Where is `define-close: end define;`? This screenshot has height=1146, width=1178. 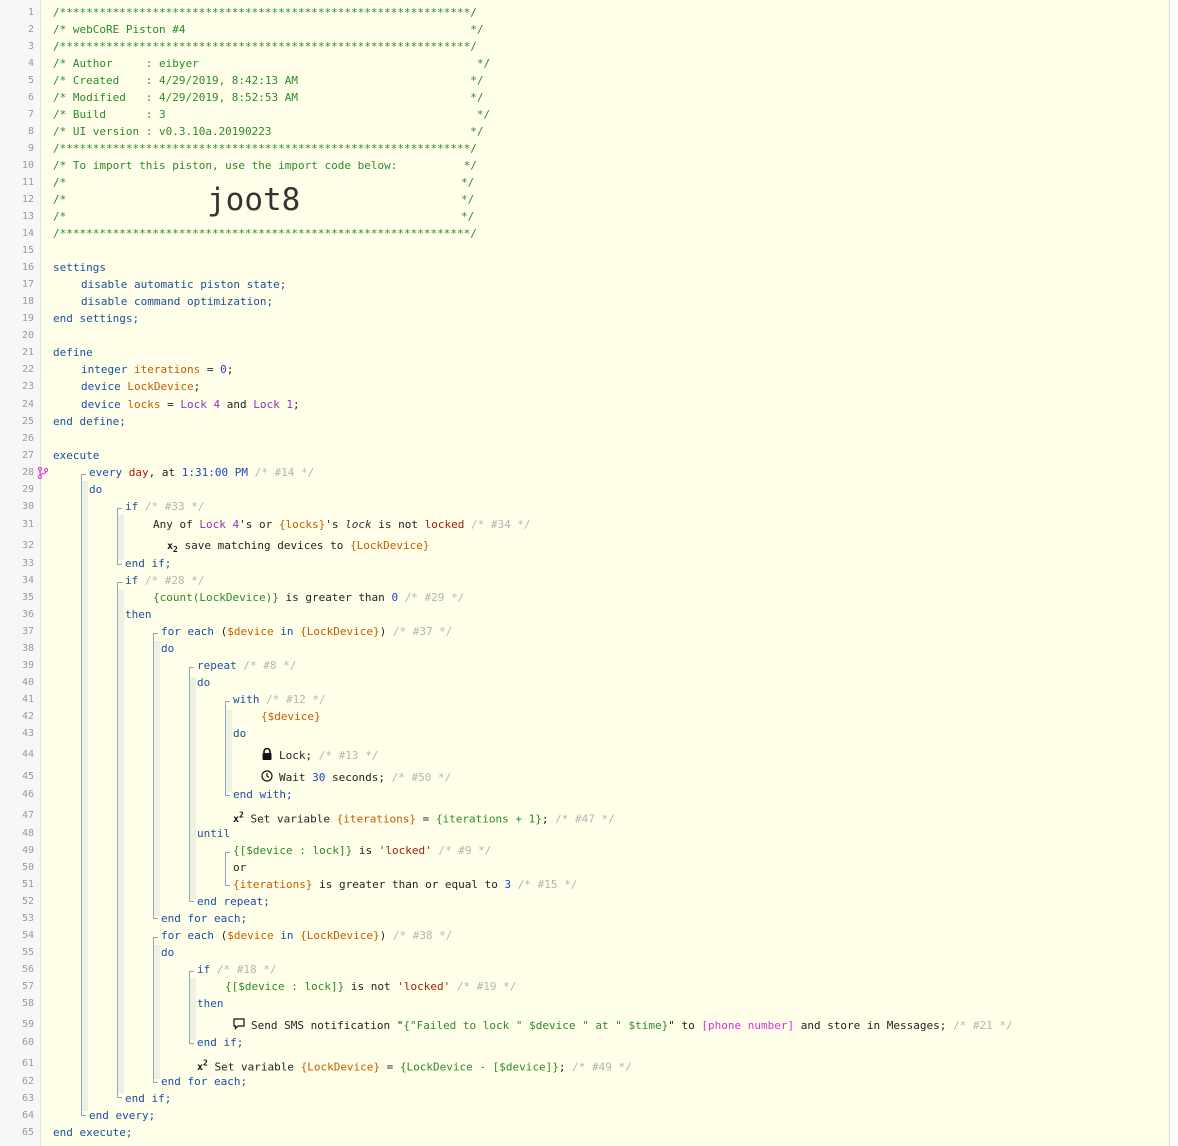 define-close: end define; is located at coordinates (89, 422).